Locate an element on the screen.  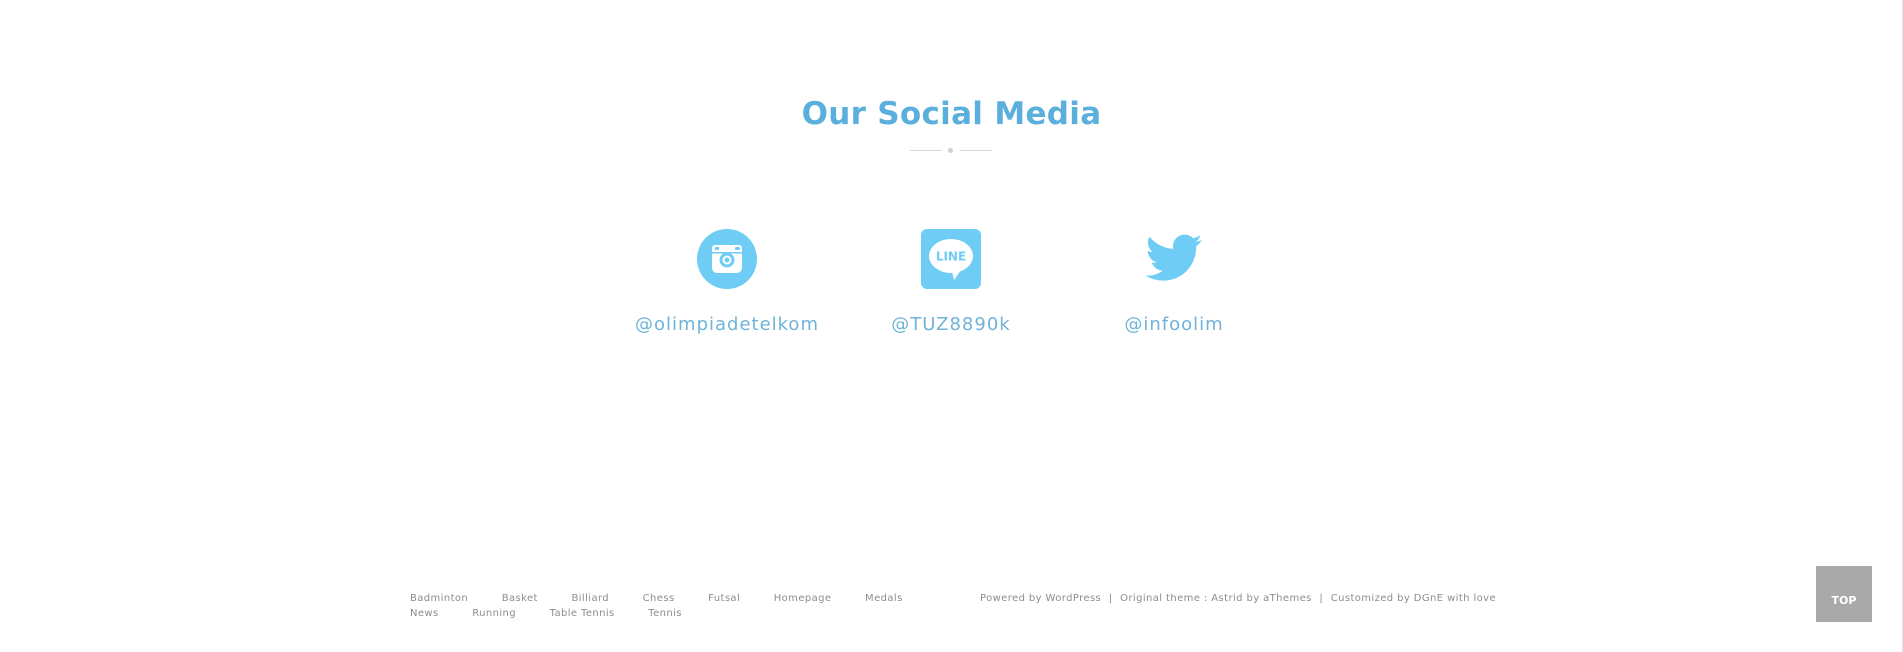
twitter-handle: @infoolim is located at coordinates (1174, 324).